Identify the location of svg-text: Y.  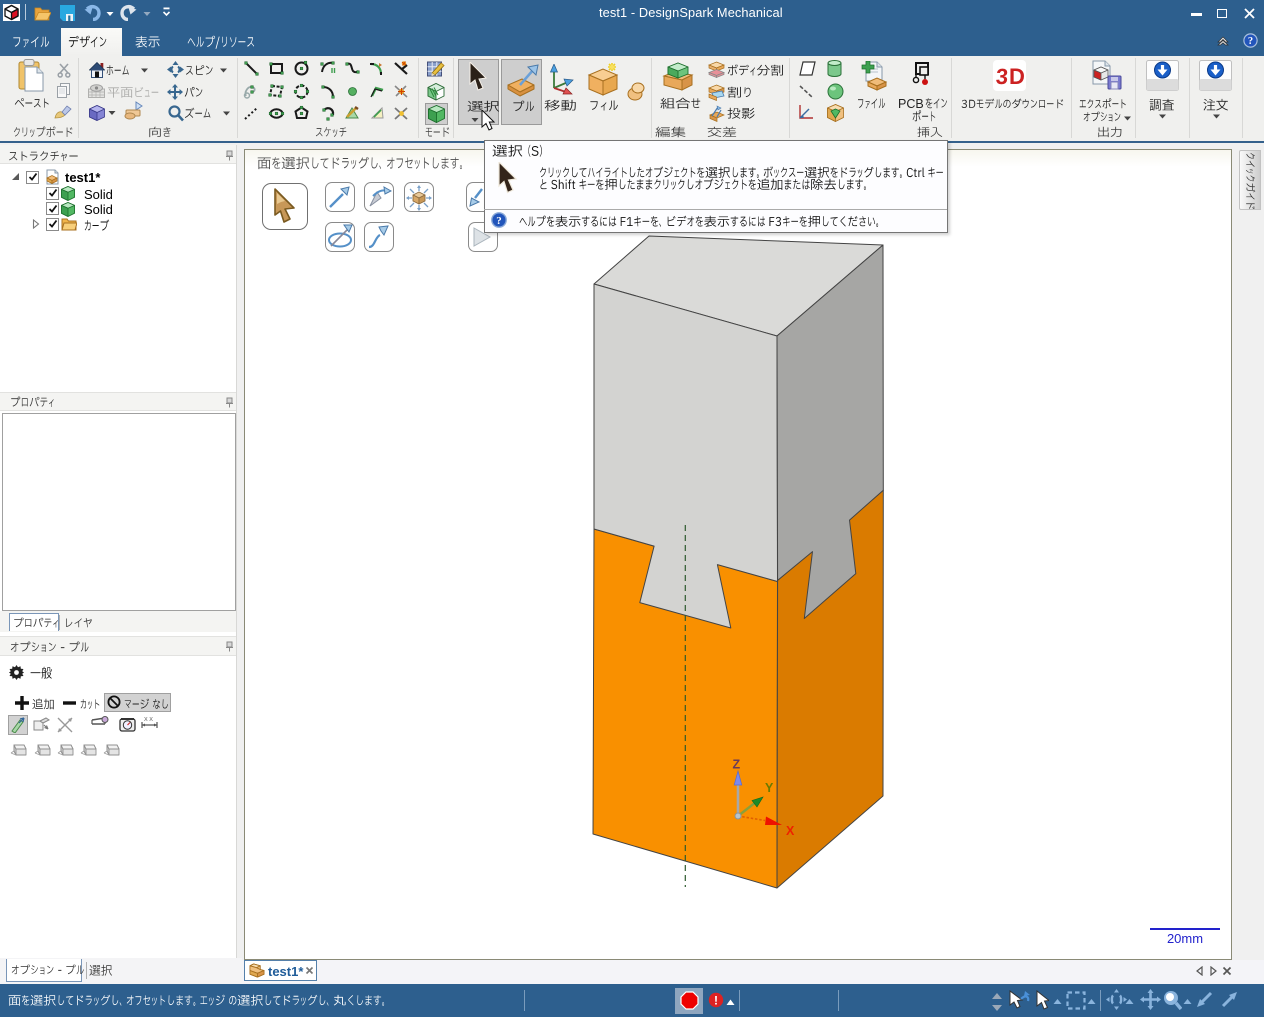
(769, 788).